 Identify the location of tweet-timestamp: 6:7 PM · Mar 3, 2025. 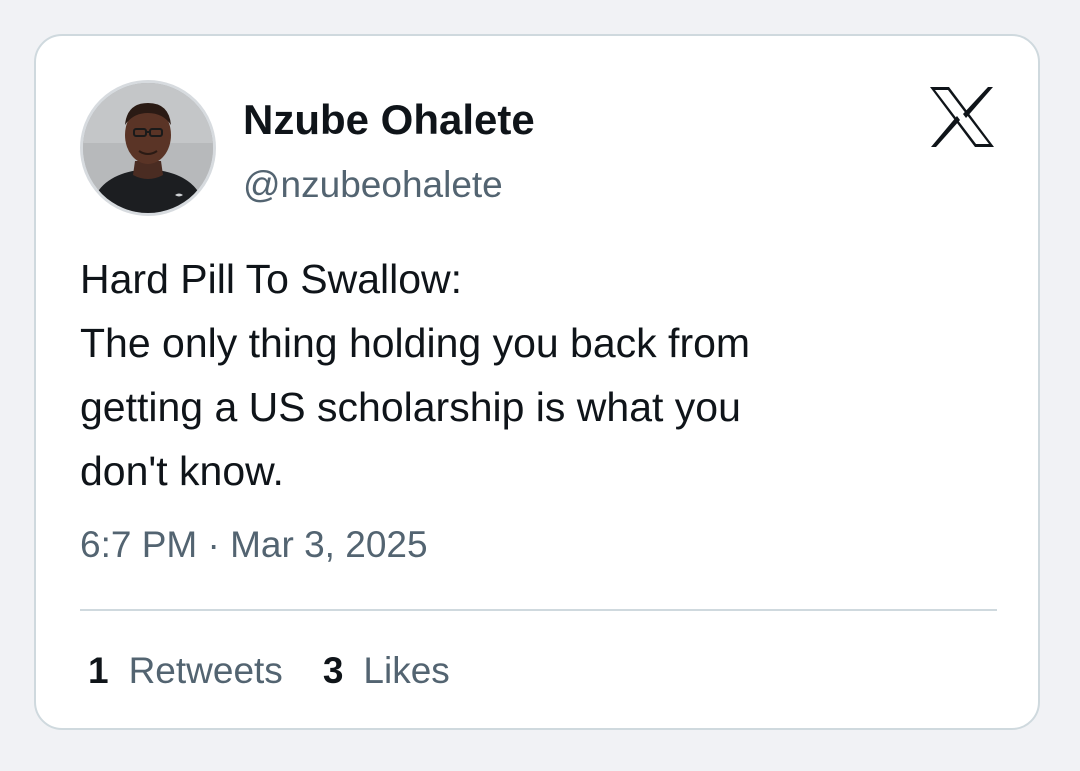
(254, 545).